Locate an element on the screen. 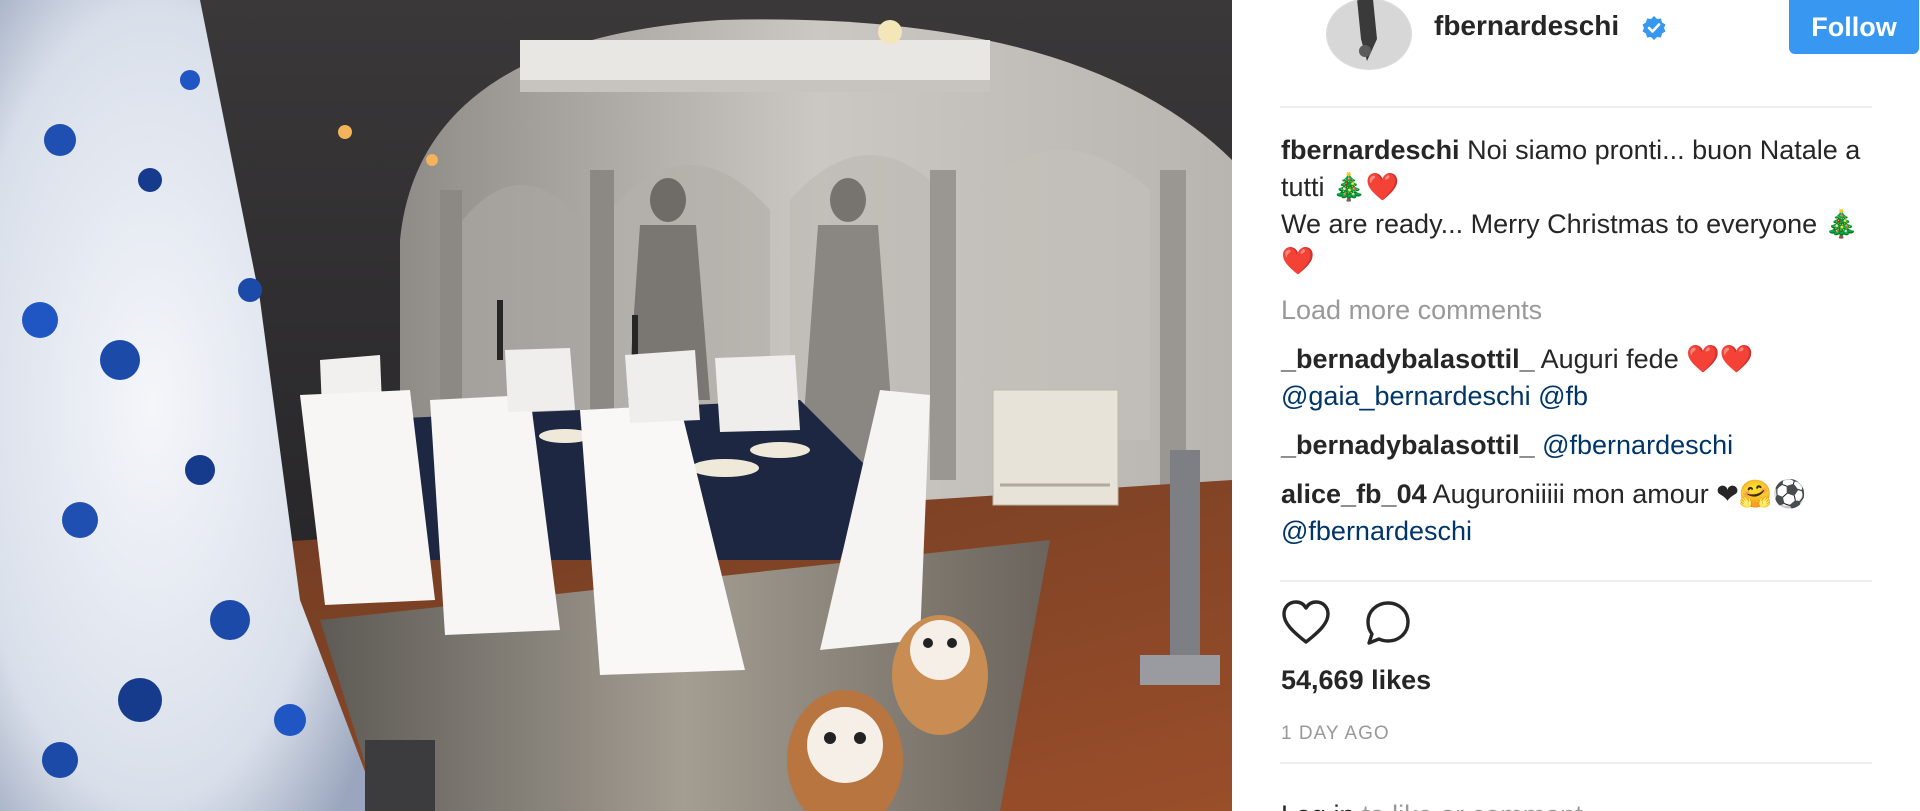  comment-text: Auguroniiiii mon amour ❤🤗⚽ is located at coordinates (1619, 494).